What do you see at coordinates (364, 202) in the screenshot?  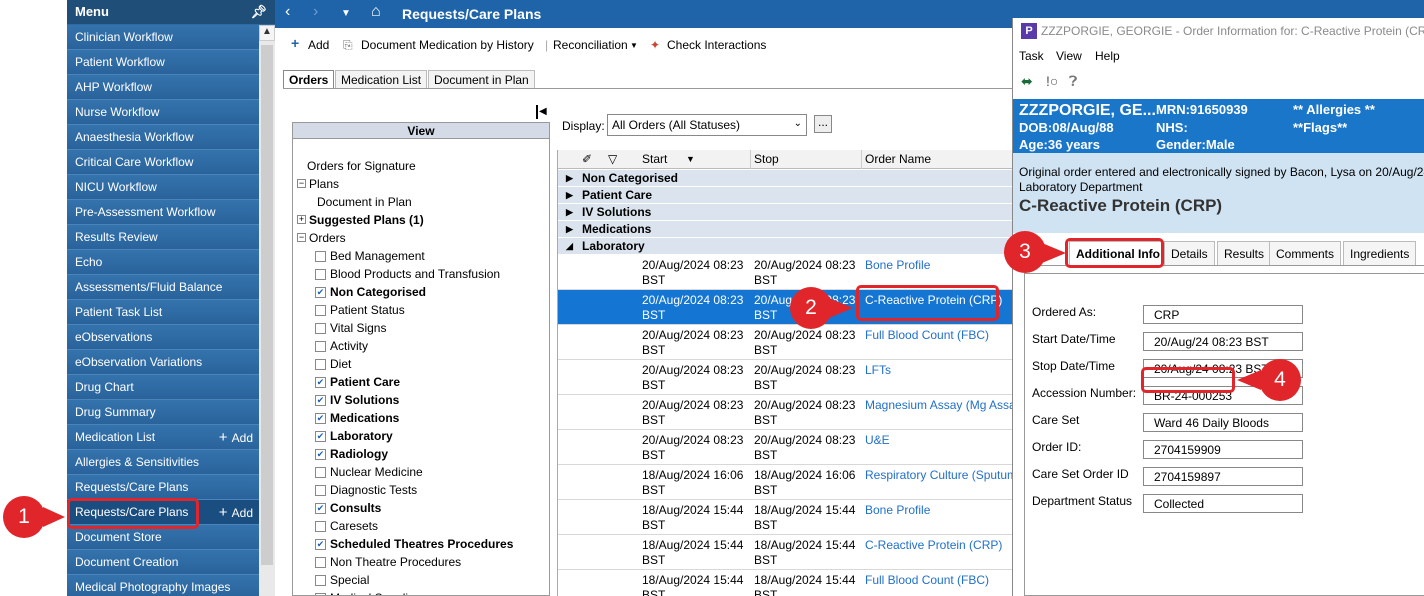 I see `tree-node: Document in Plan` at bounding box center [364, 202].